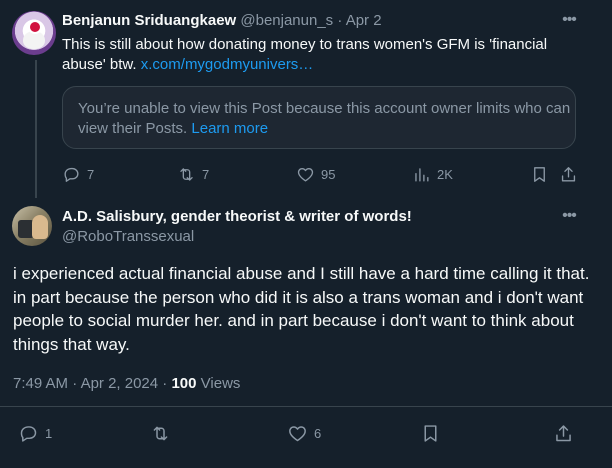 The height and width of the screenshot is (468, 612). What do you see at coordinates (184, 383) in the screenshot?
I see `views-count: 100` at bounding box center [184, 383].